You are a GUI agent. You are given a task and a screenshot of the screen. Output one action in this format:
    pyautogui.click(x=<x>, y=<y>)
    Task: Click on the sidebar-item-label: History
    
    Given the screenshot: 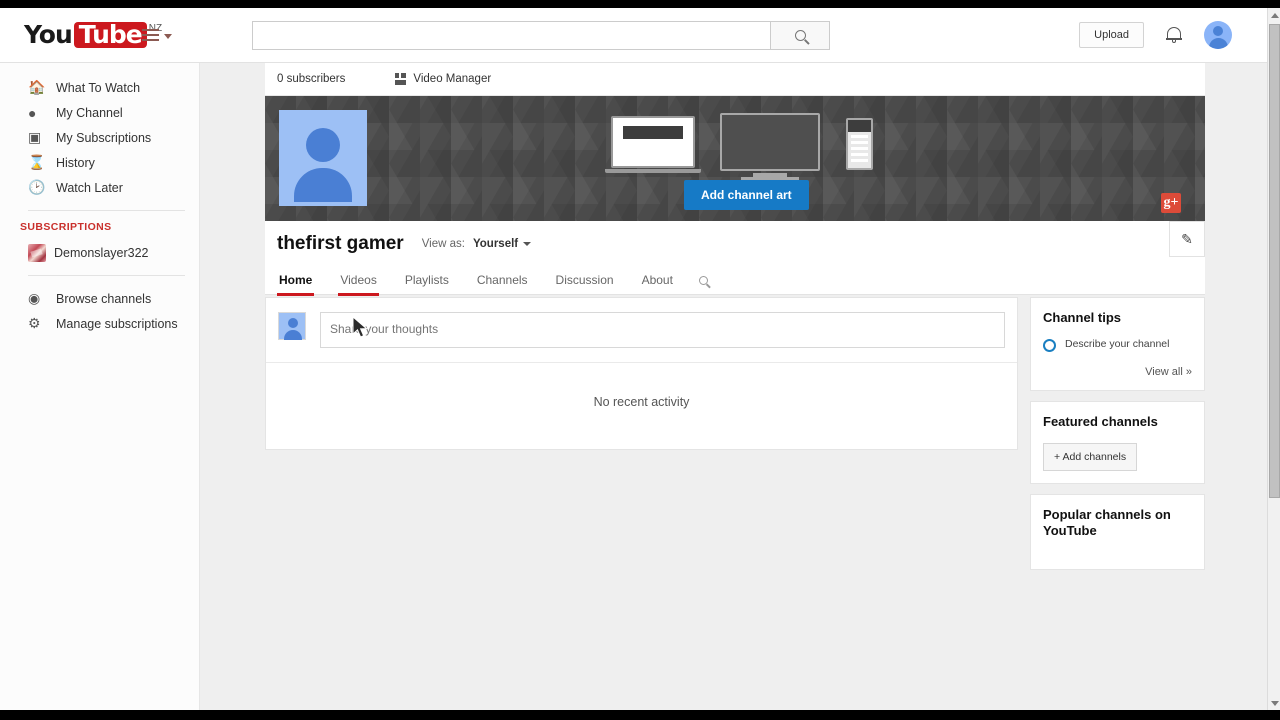 What is the action you would take?
    pyautogui.click(x=75, y=162)
    